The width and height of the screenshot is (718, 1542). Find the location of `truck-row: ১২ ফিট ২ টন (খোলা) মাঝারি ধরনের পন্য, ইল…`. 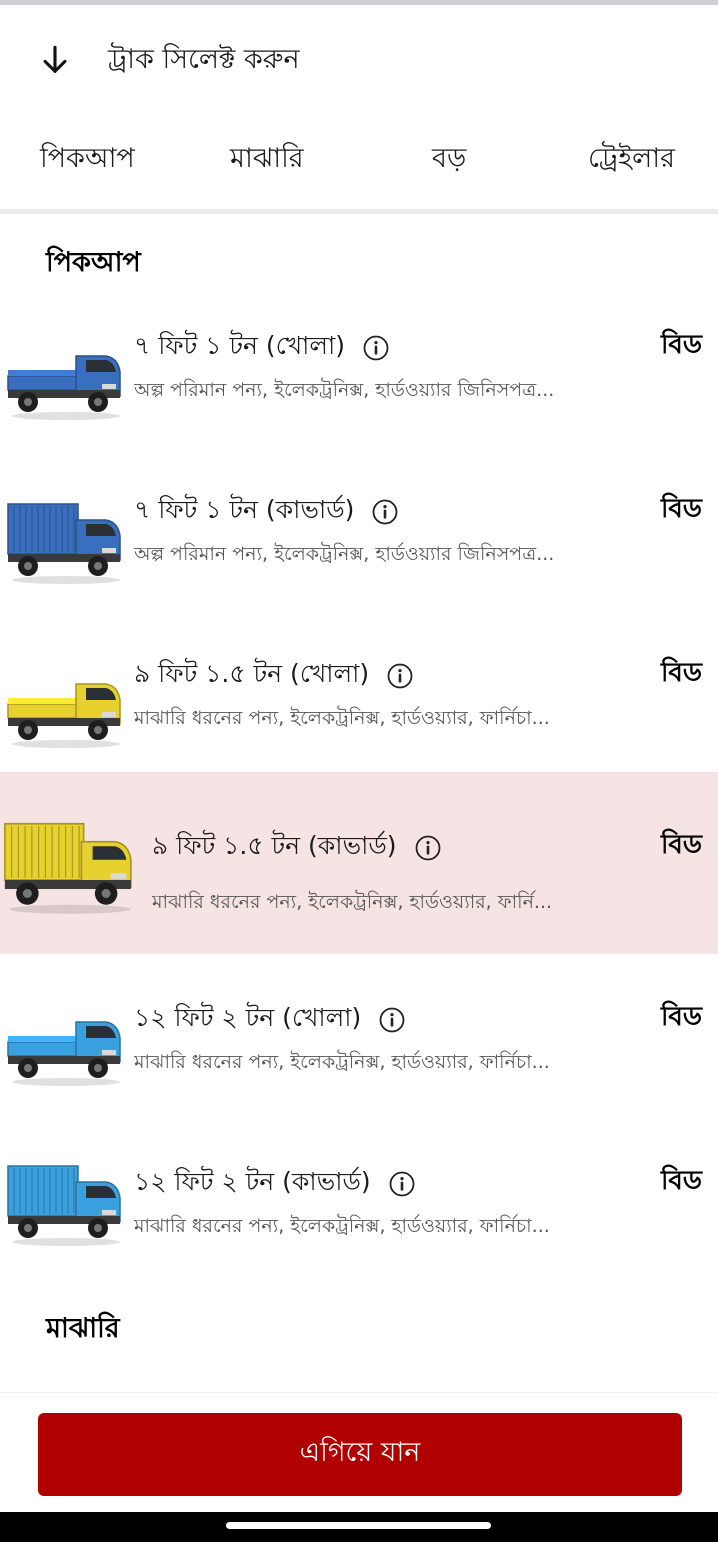

truck-row: ১২ ফিট ২ টন (খোলা) মাঝারি ধরনের পন্য, ইল… is located at coordinates (359, 1048).